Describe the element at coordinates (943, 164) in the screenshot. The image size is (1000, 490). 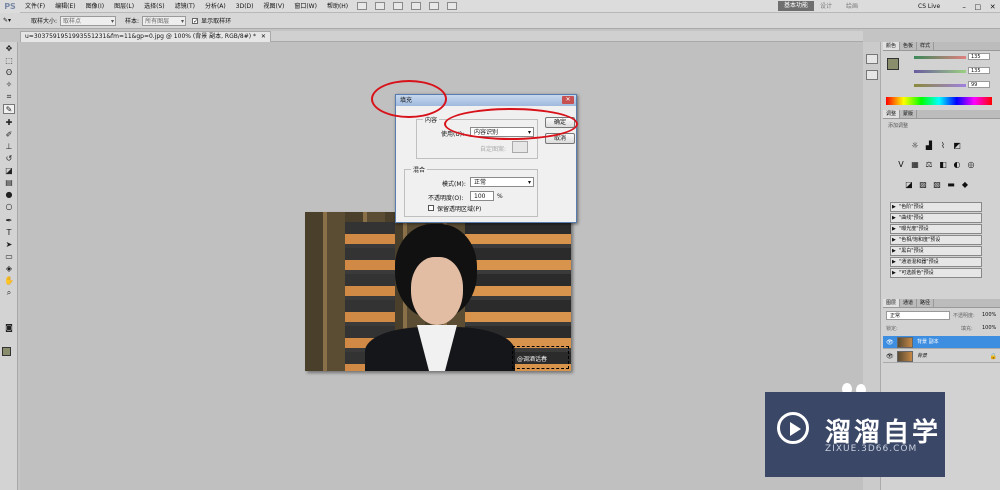
I see `black-white-icon: ◧` at that location.